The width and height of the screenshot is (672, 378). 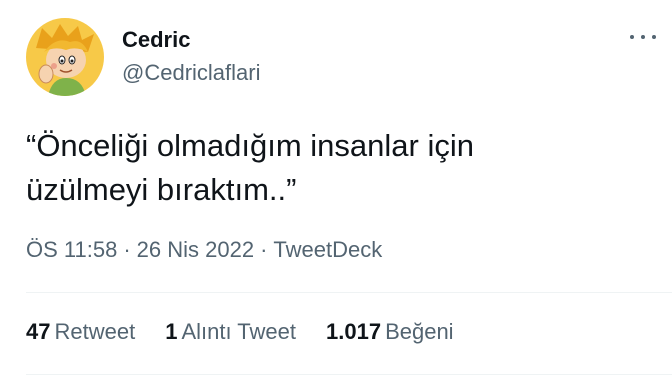 What do you see at coordinates (171, 331) in the screenshot?
I see `quote-count: 1` at bounding box center [171, 331].